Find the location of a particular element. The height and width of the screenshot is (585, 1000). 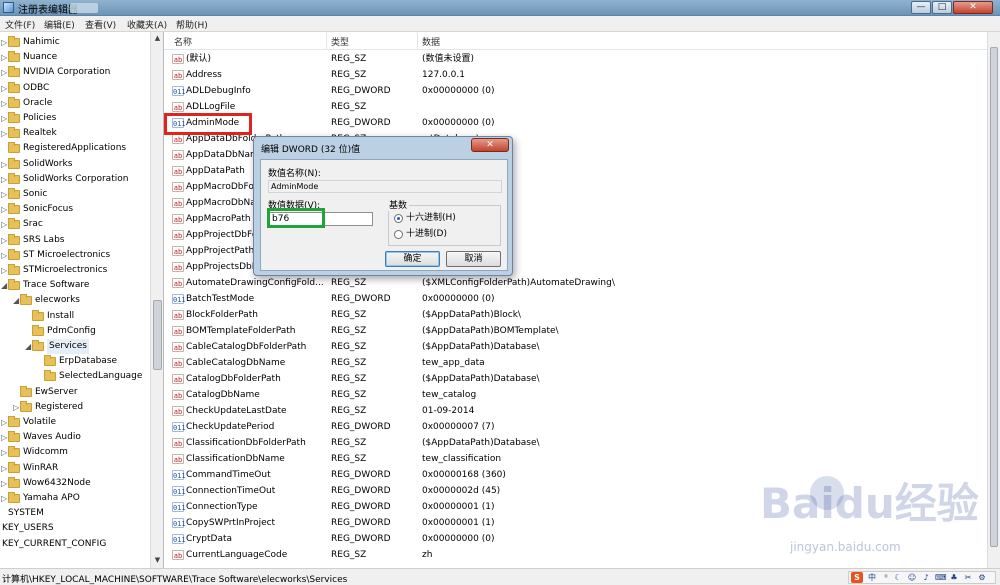

punctuation-icon: ⁰ is located at coordinates (886, 577).